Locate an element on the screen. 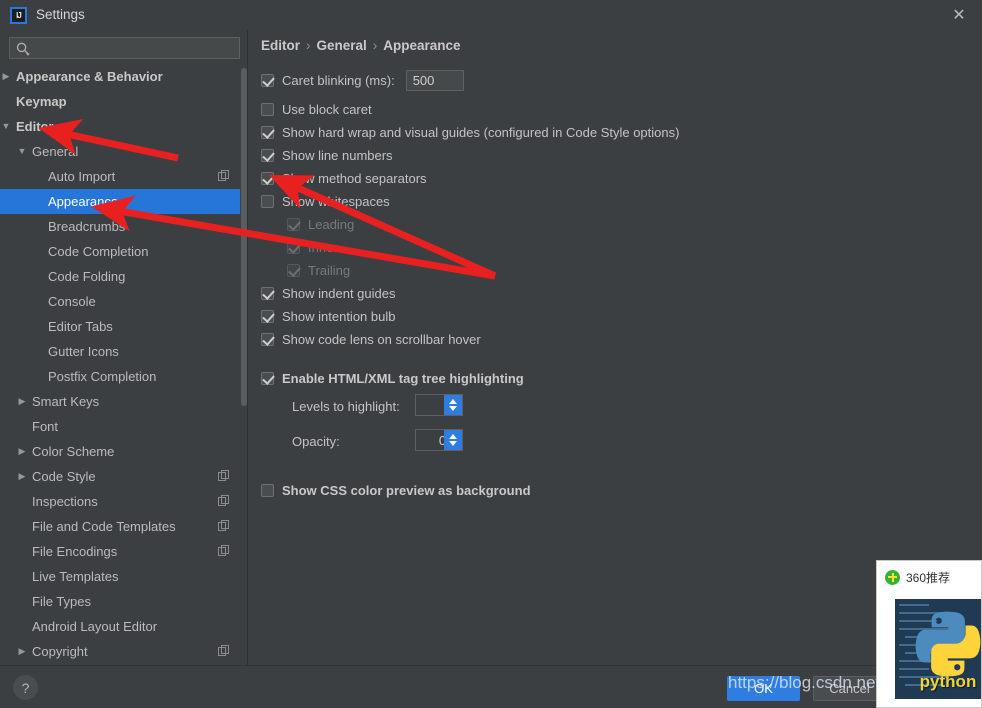 This screenshot has height=708, width=982. sidebar-item-copyright: ▶ Copyright is located at coordinates (123, 651).